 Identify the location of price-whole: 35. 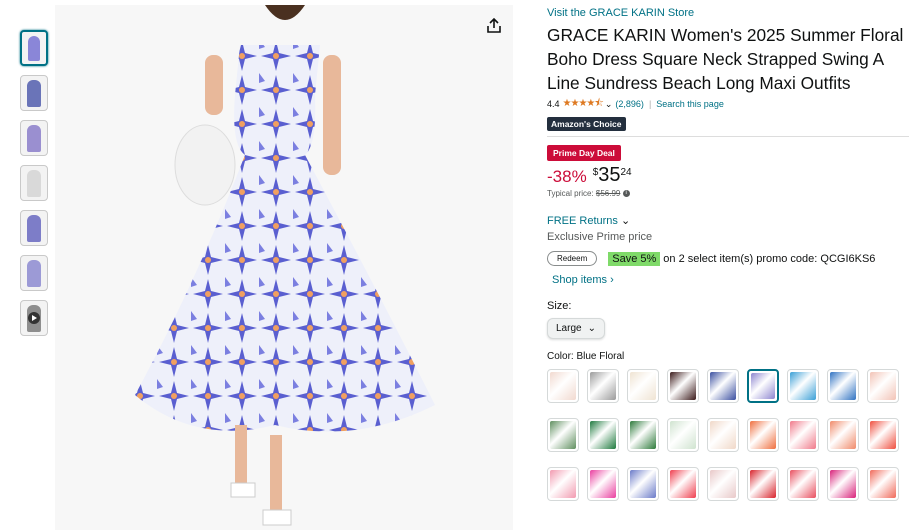
(609, 175).